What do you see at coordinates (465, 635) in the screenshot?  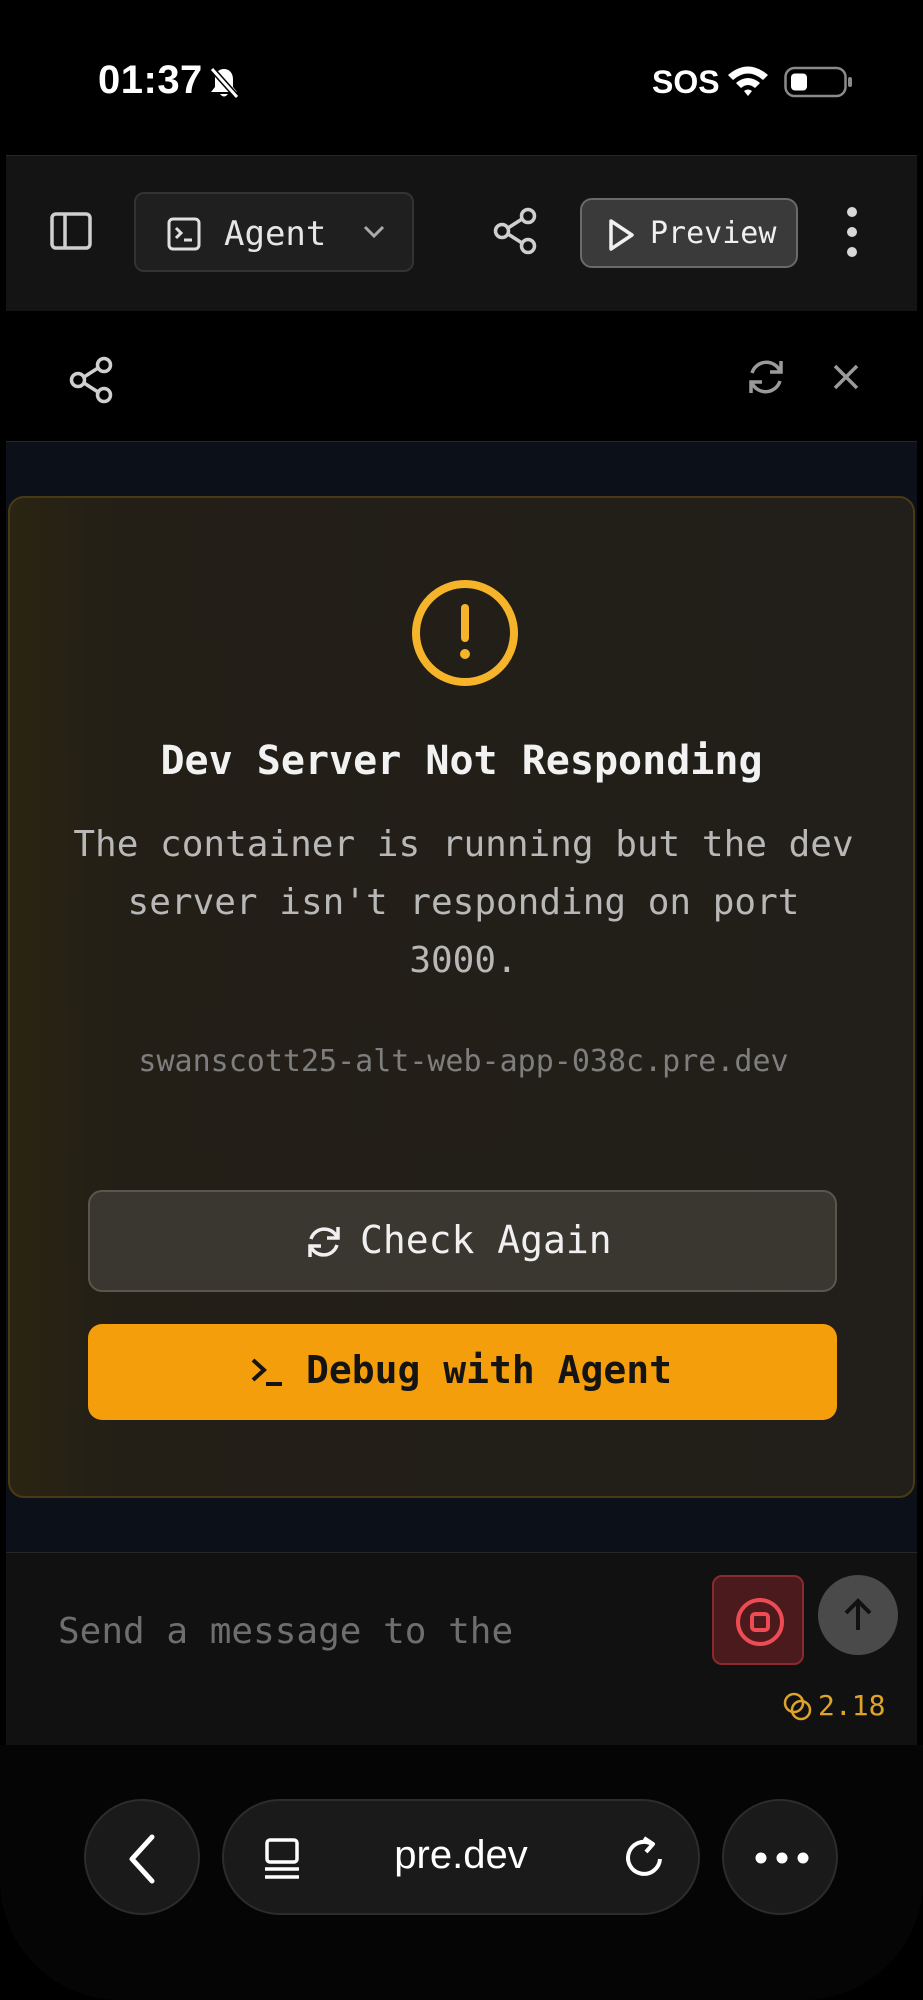 I see `warning-circle-icon` at bounding box center [465, 635].